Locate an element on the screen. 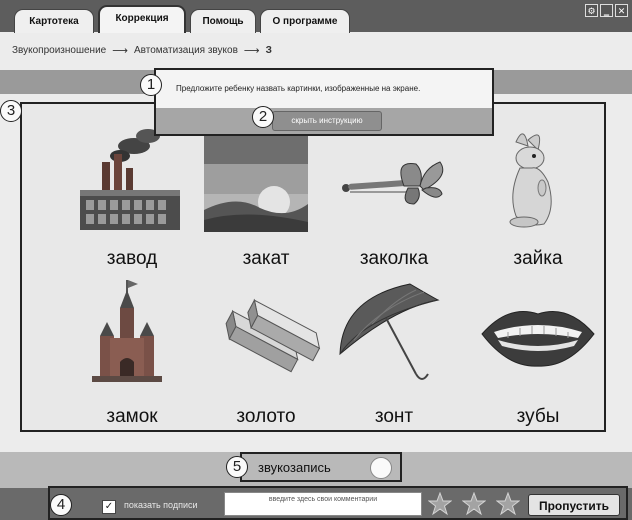 This screenshot has height=520, width=632. minimize-icon: ‗ is located at coordinates (606, 10).